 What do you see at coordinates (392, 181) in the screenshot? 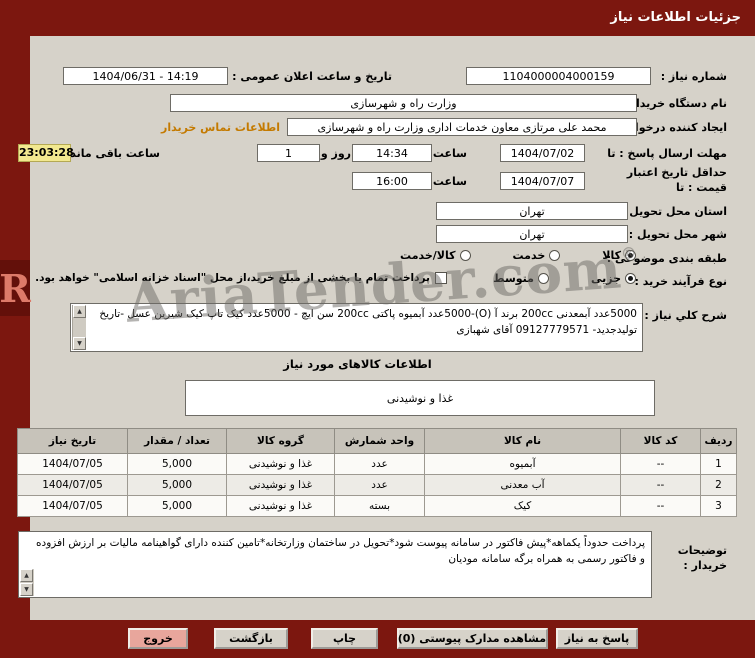
I see `validity-time-input` at bounding box center [392, 181].